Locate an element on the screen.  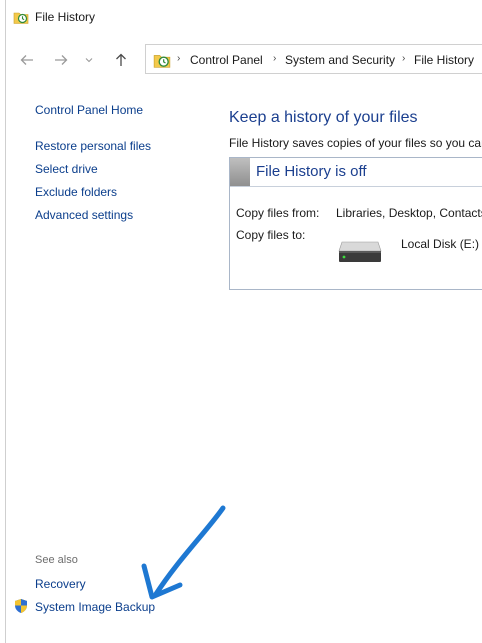
chevron-down-icon is located at coordinates (89, 60).